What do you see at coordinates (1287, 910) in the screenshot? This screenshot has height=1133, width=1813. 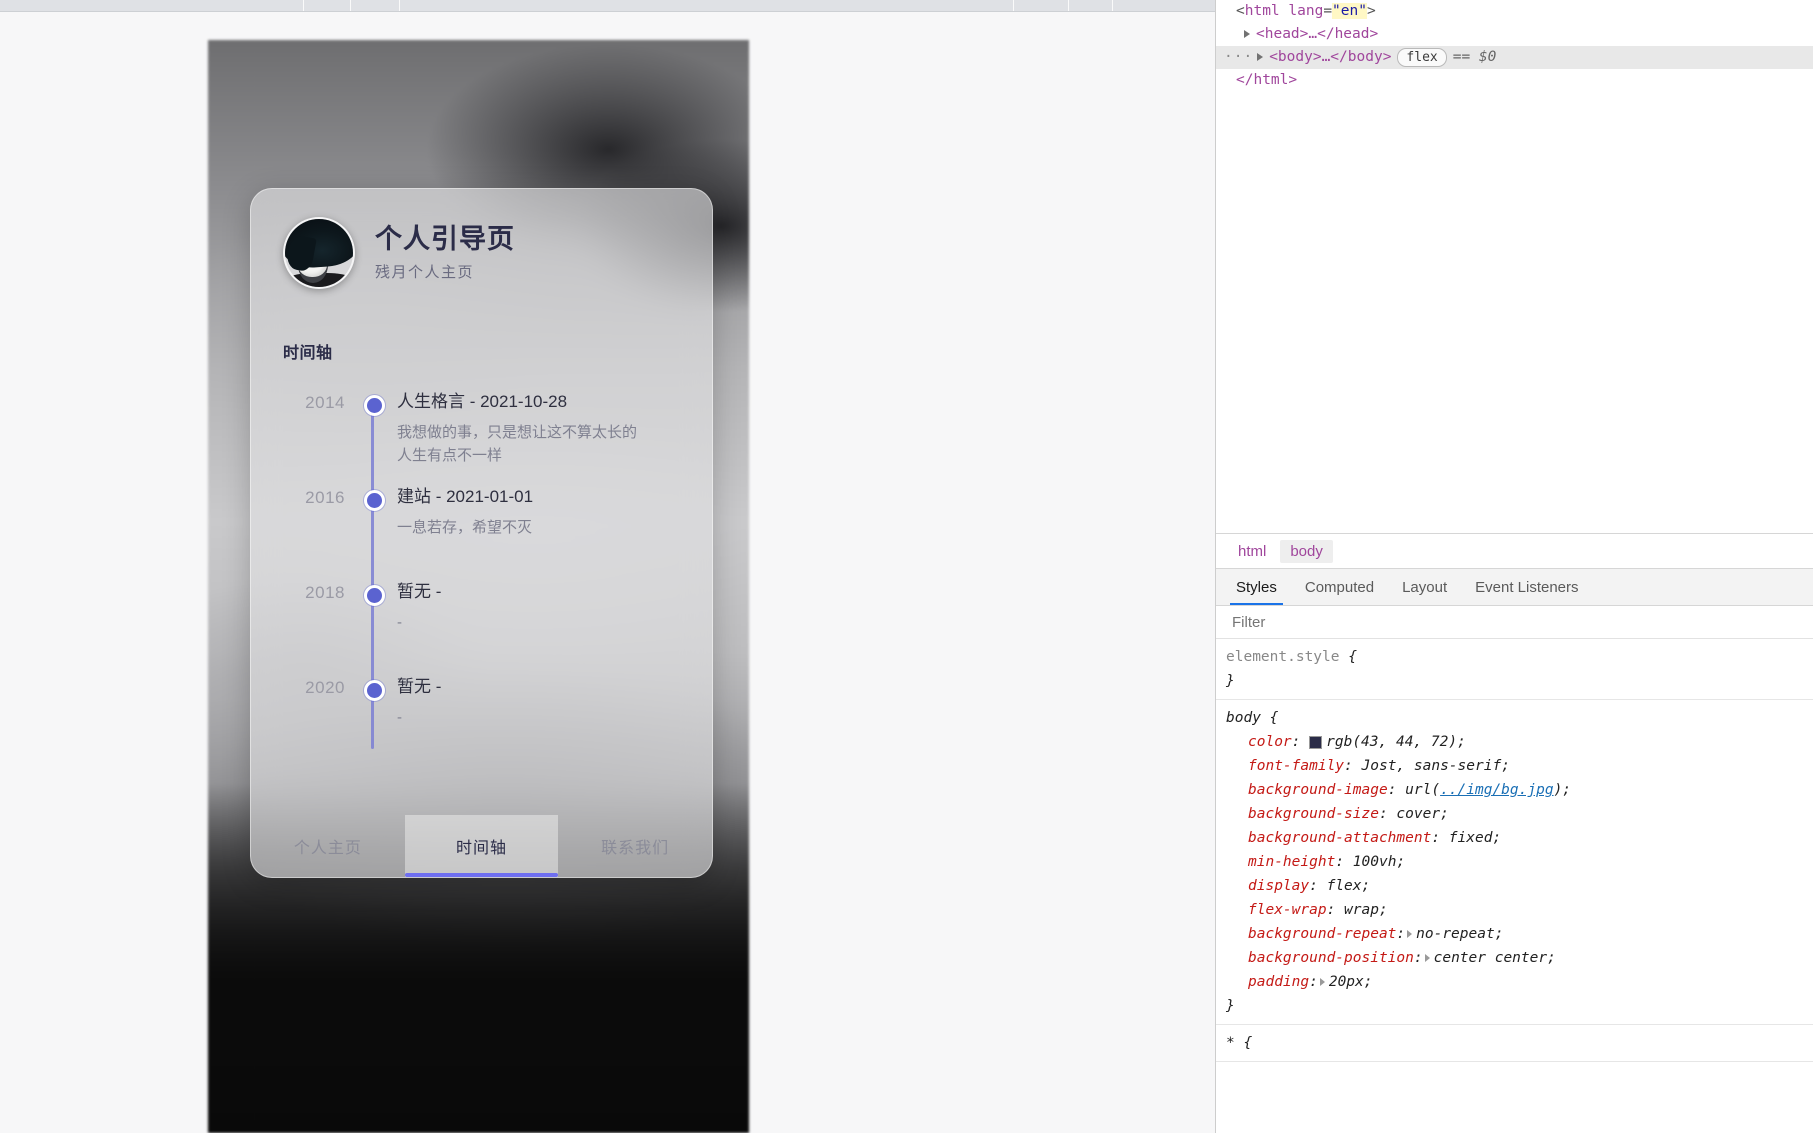 I see `css-property: flex-wrap` at bounding box center [1287, 910].